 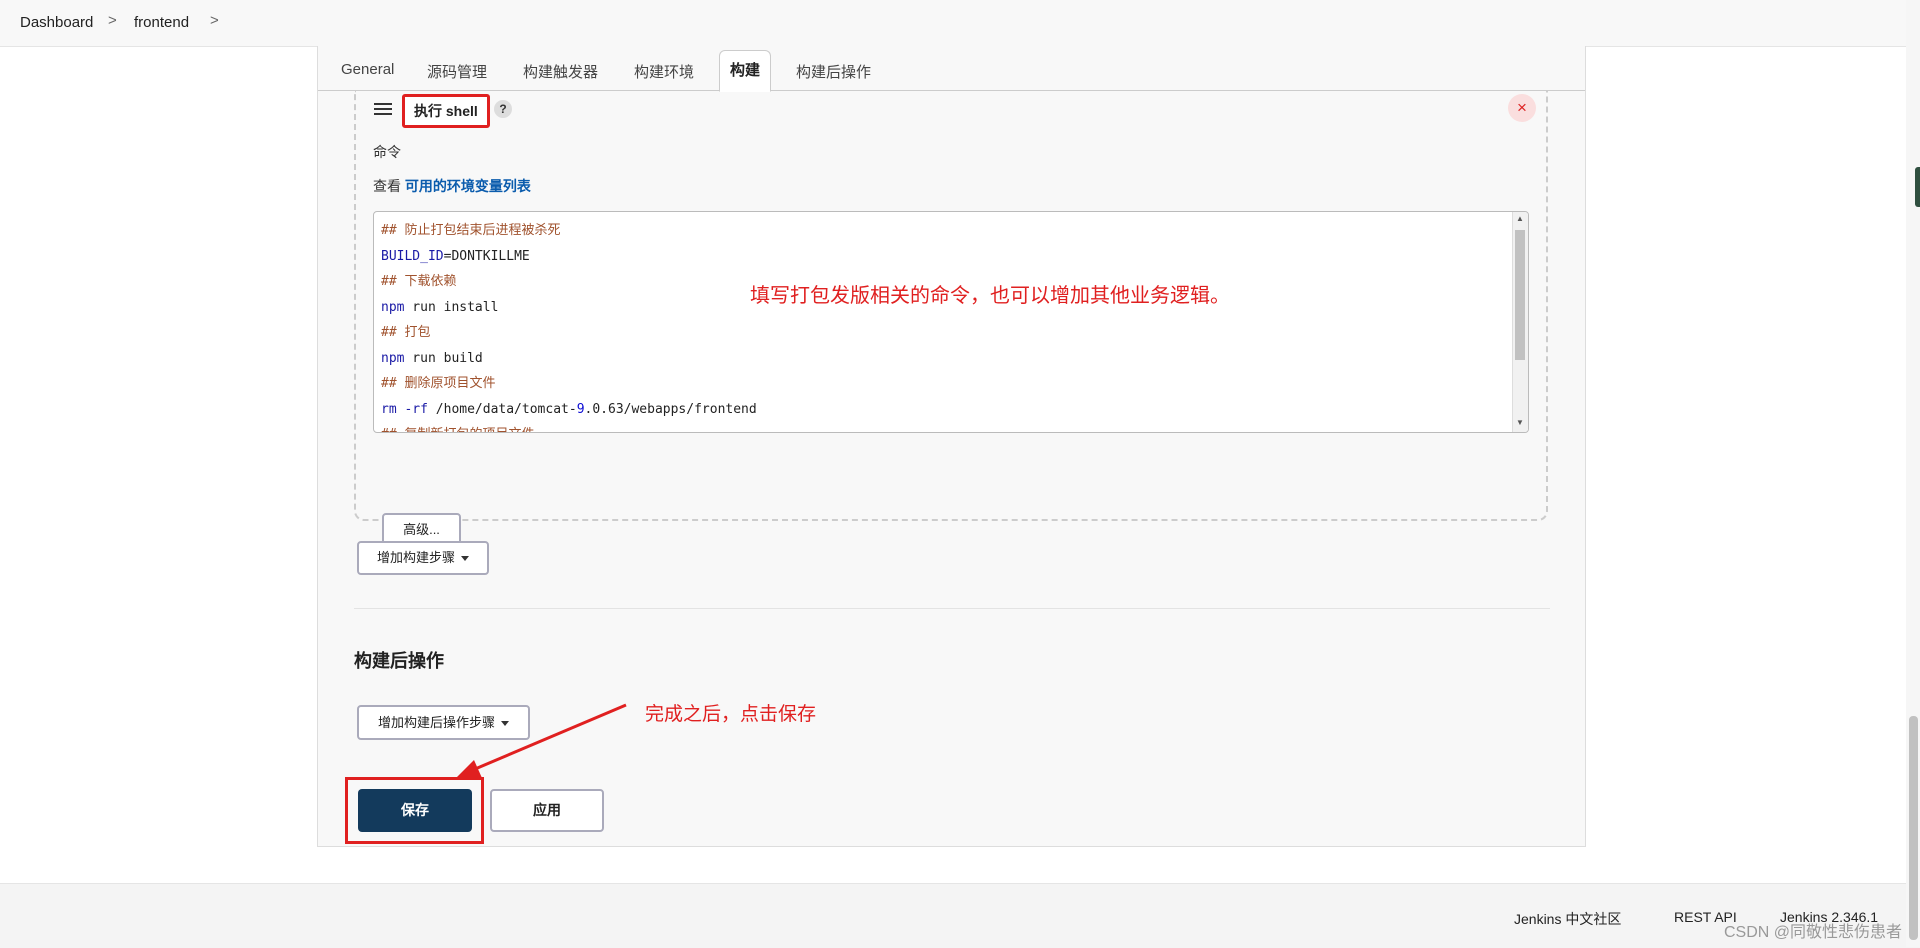 I want to click on drag-handle-icon, so click(x=383, y=109).